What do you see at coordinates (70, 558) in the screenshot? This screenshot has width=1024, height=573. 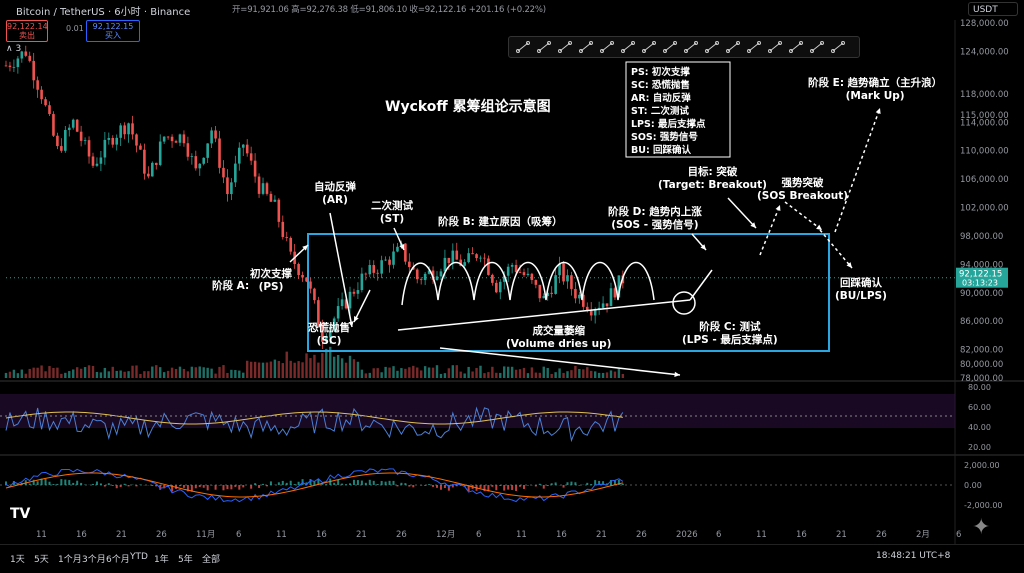 I see `timeframe-2: 1个月` at bounding box center [70, 558].